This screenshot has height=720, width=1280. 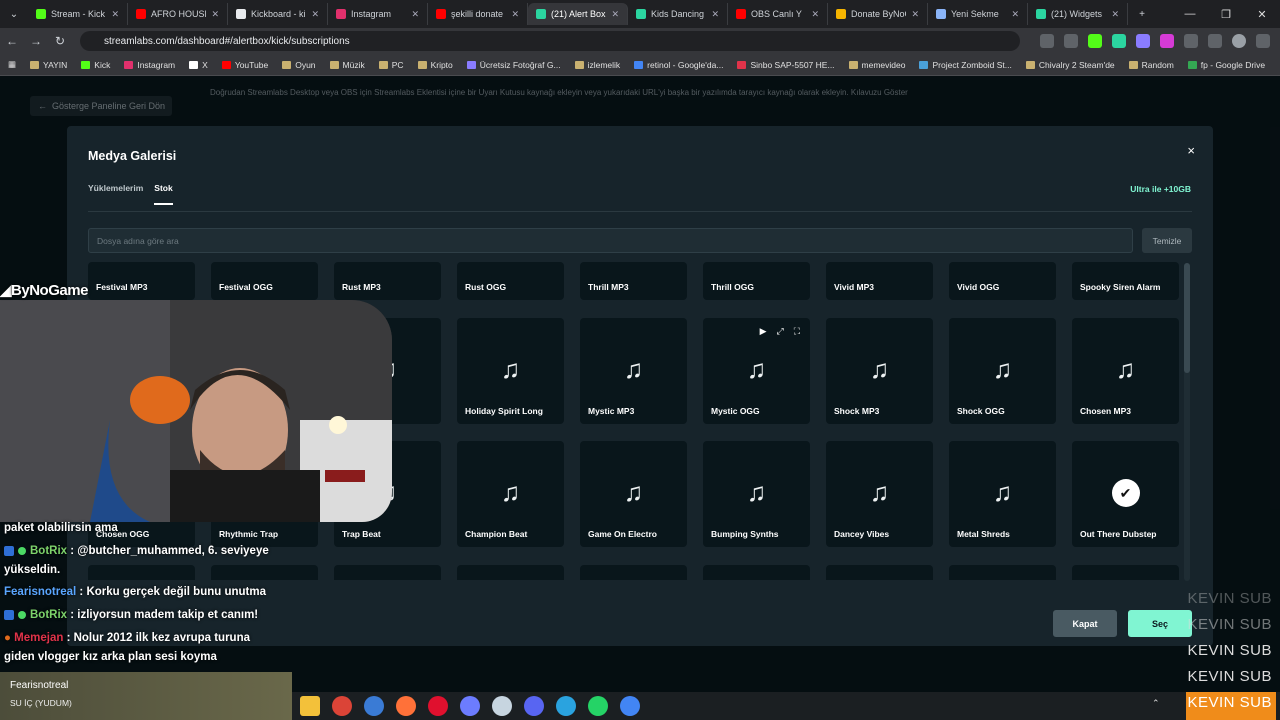 What do you see at coordinates (756, 371) in the screenshot?
I see `media-card: ♫ ▶ ⤢ ⛶ Mystic OGG` at bounding box center [756, 371].